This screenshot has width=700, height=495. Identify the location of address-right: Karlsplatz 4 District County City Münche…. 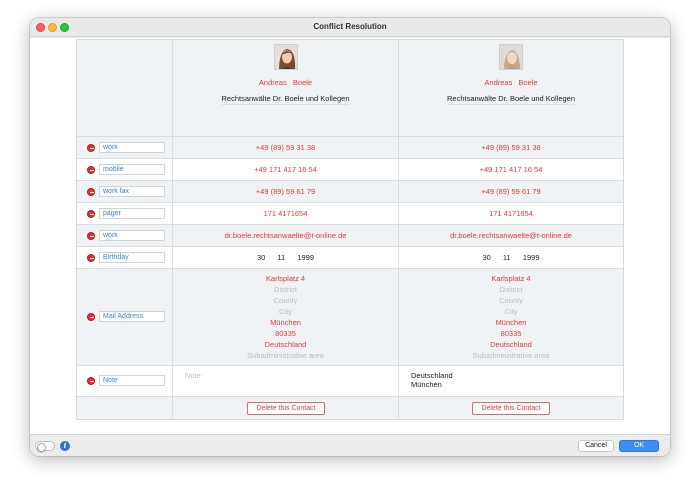
(511, 317).